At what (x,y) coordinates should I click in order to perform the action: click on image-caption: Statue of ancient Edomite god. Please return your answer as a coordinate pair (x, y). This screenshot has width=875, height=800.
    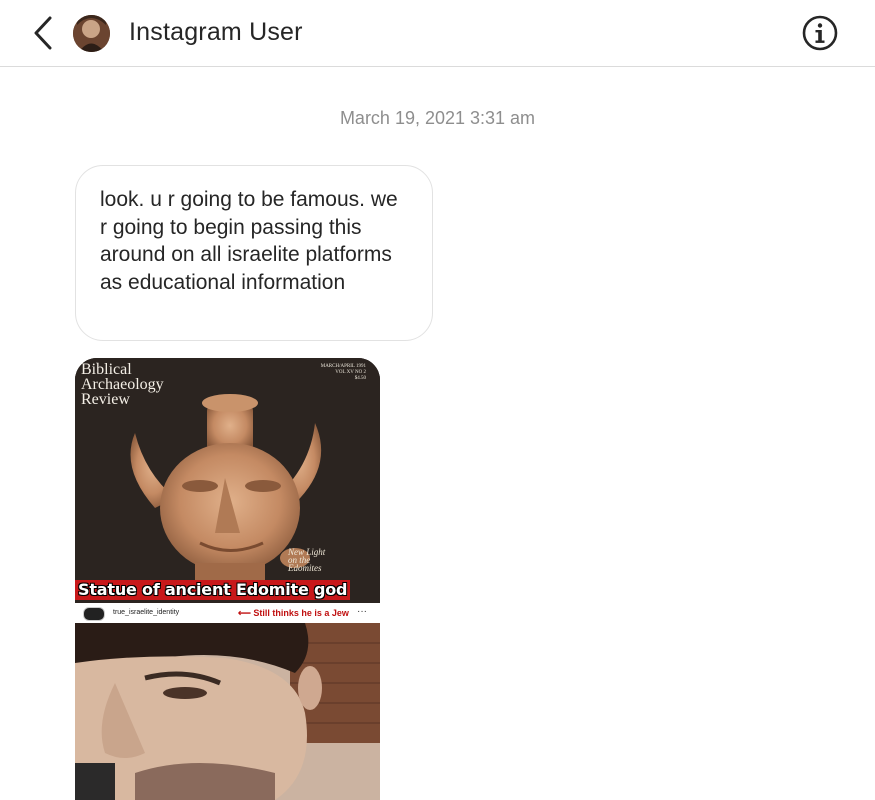
    Looking at the image, I should click on (213, 590).